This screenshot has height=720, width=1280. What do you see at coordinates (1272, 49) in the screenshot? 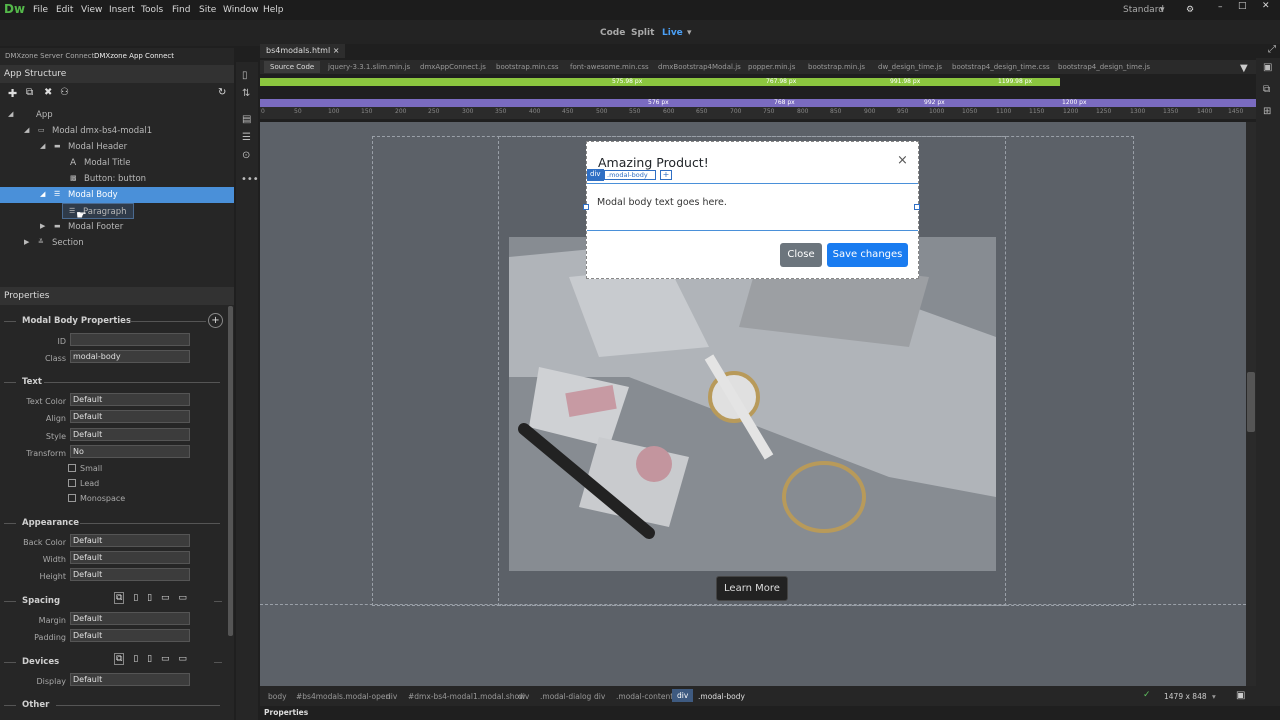
I see `maximize-doc-icon: ⤢` at bounding box center [1272, 49].